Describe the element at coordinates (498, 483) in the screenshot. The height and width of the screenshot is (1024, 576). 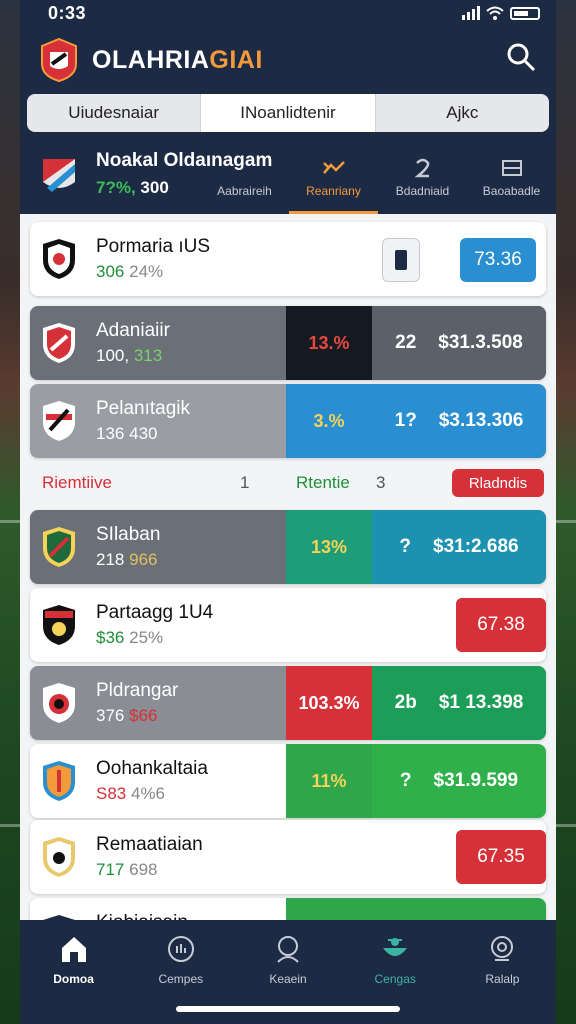
I see `section-filter-button: Rladndis` at that location.